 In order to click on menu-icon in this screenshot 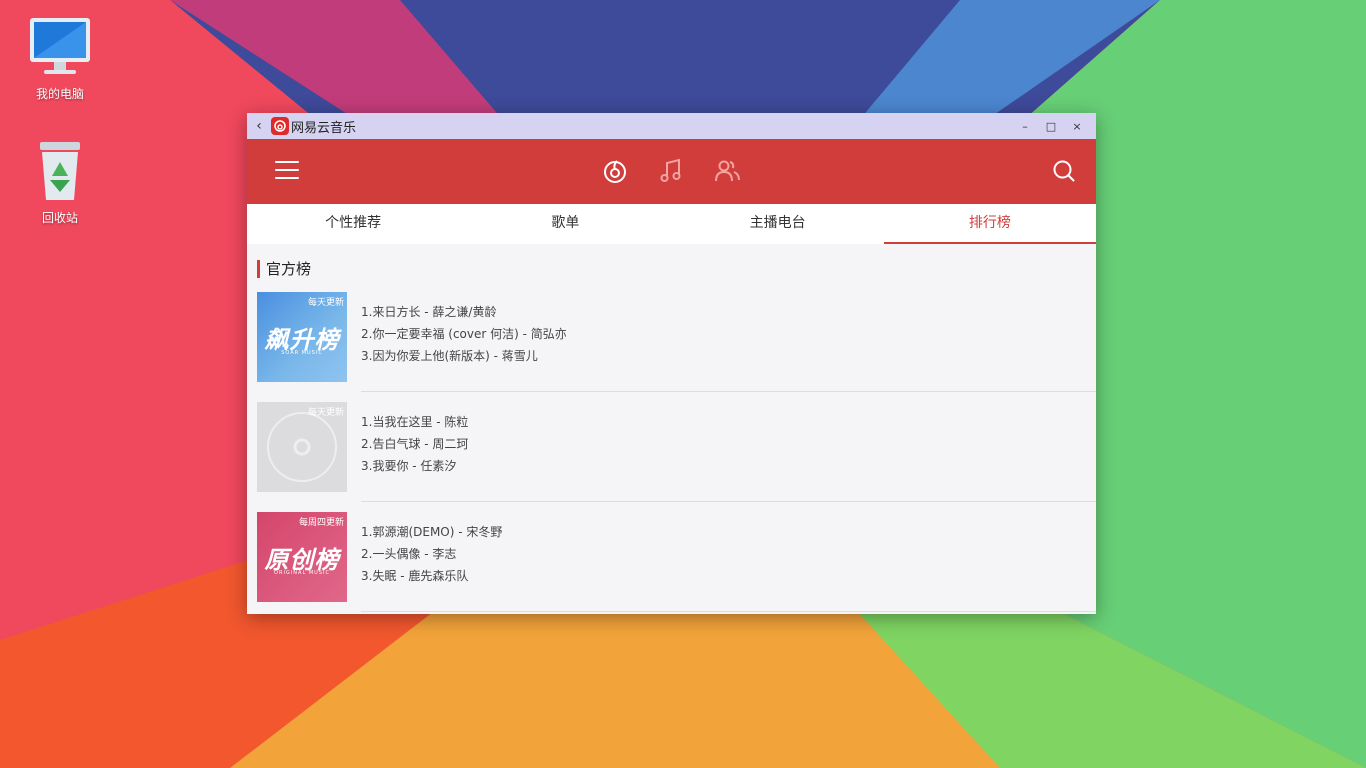, I will do `click(287, 171)`.